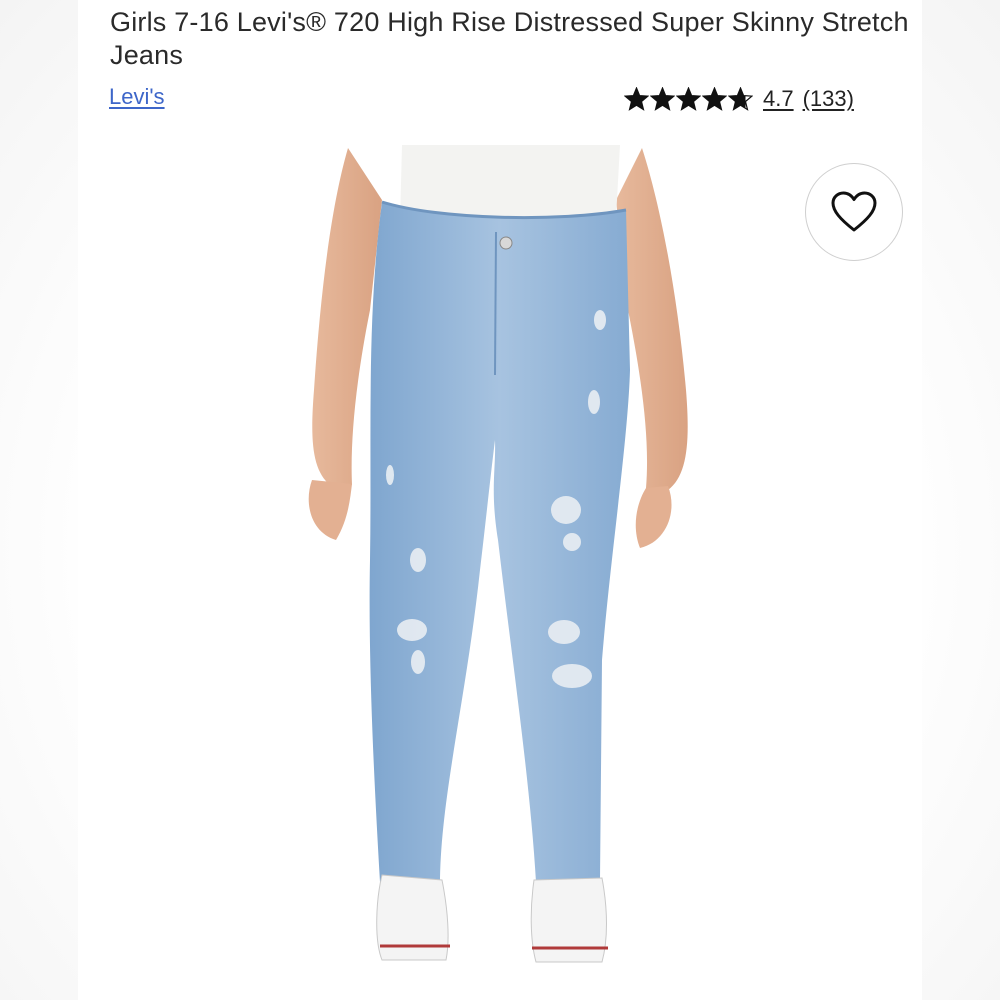  I want to click on star-rating, so click(688, 99).